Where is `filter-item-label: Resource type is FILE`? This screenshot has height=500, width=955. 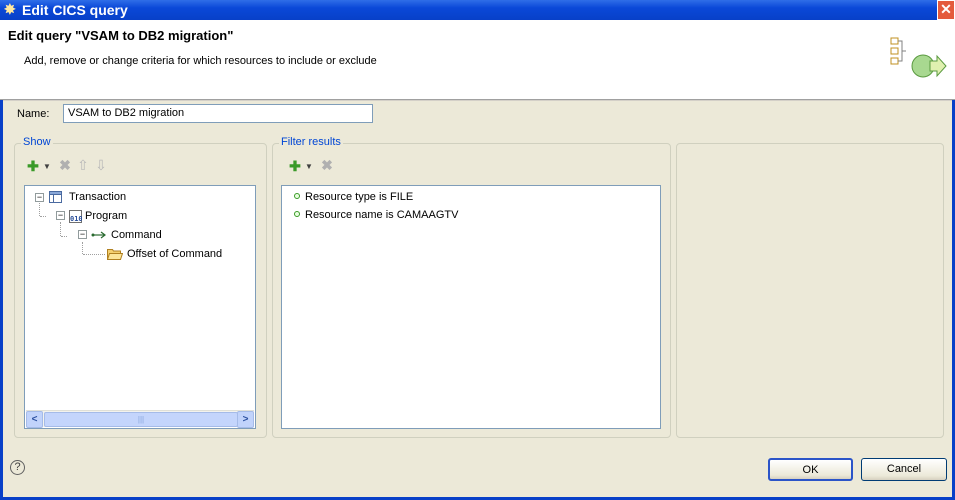 filter-item-label: Resource type is FILE is located at coordinates (359, 197).